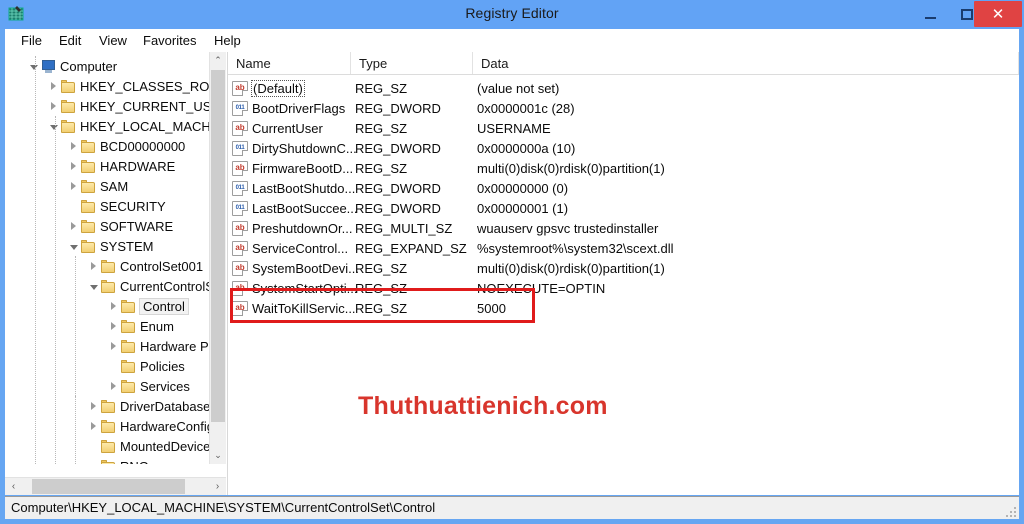 The image size is (1024, 524). What do you see at coordinates (218, 246) in the screenshot?
I see `tree-vertical-scroll-thumb` at bounding box center [218, 246].